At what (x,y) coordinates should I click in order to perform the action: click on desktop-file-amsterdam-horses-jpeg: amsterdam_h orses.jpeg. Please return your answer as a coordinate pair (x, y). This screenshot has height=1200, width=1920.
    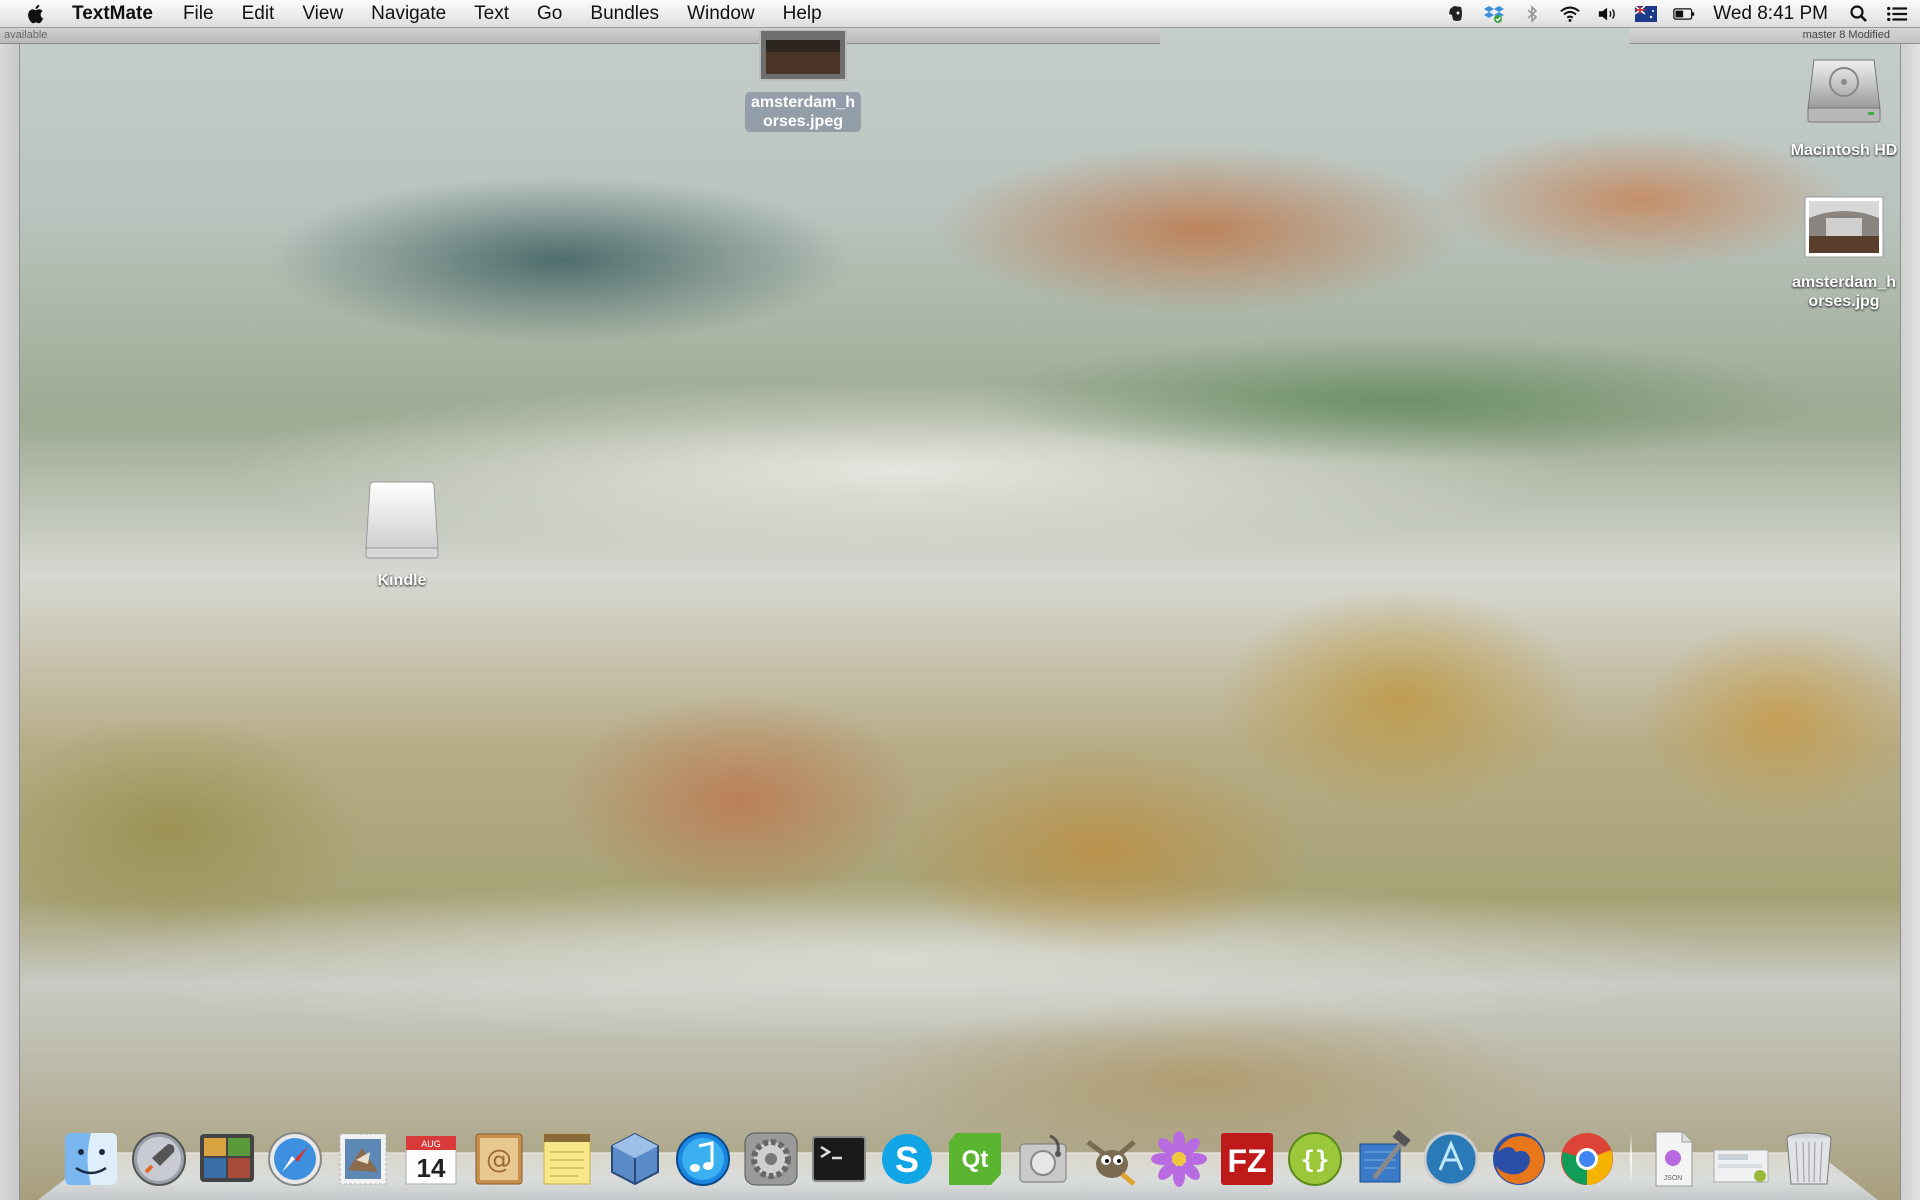
    Looking at the image, I should click on (803, 81).